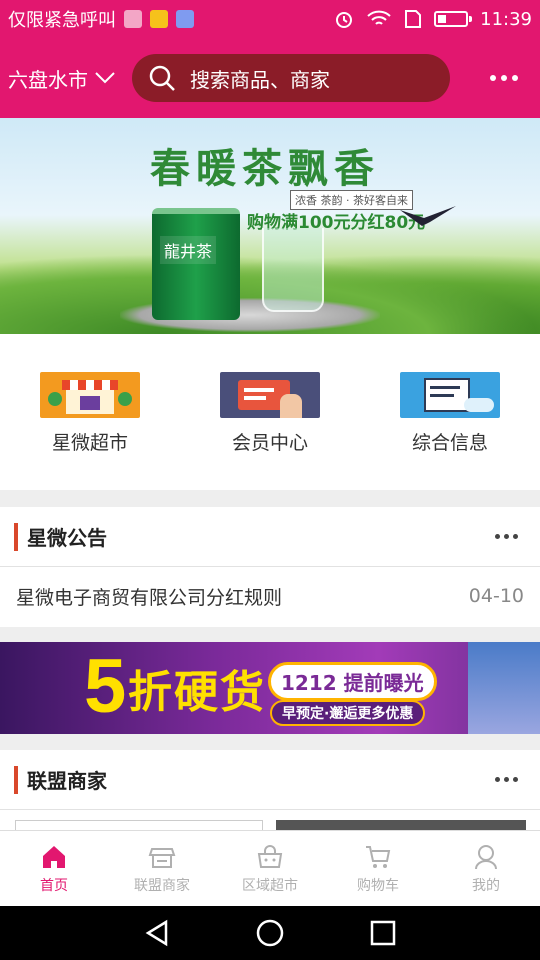 The height and width of the screenshot is (960, 540). What do you see at coordinates (149, 597) in the screenshot?
I see `notice-text: 星微电子商贸有限公司分红规则` at bounding box center [149, 597].